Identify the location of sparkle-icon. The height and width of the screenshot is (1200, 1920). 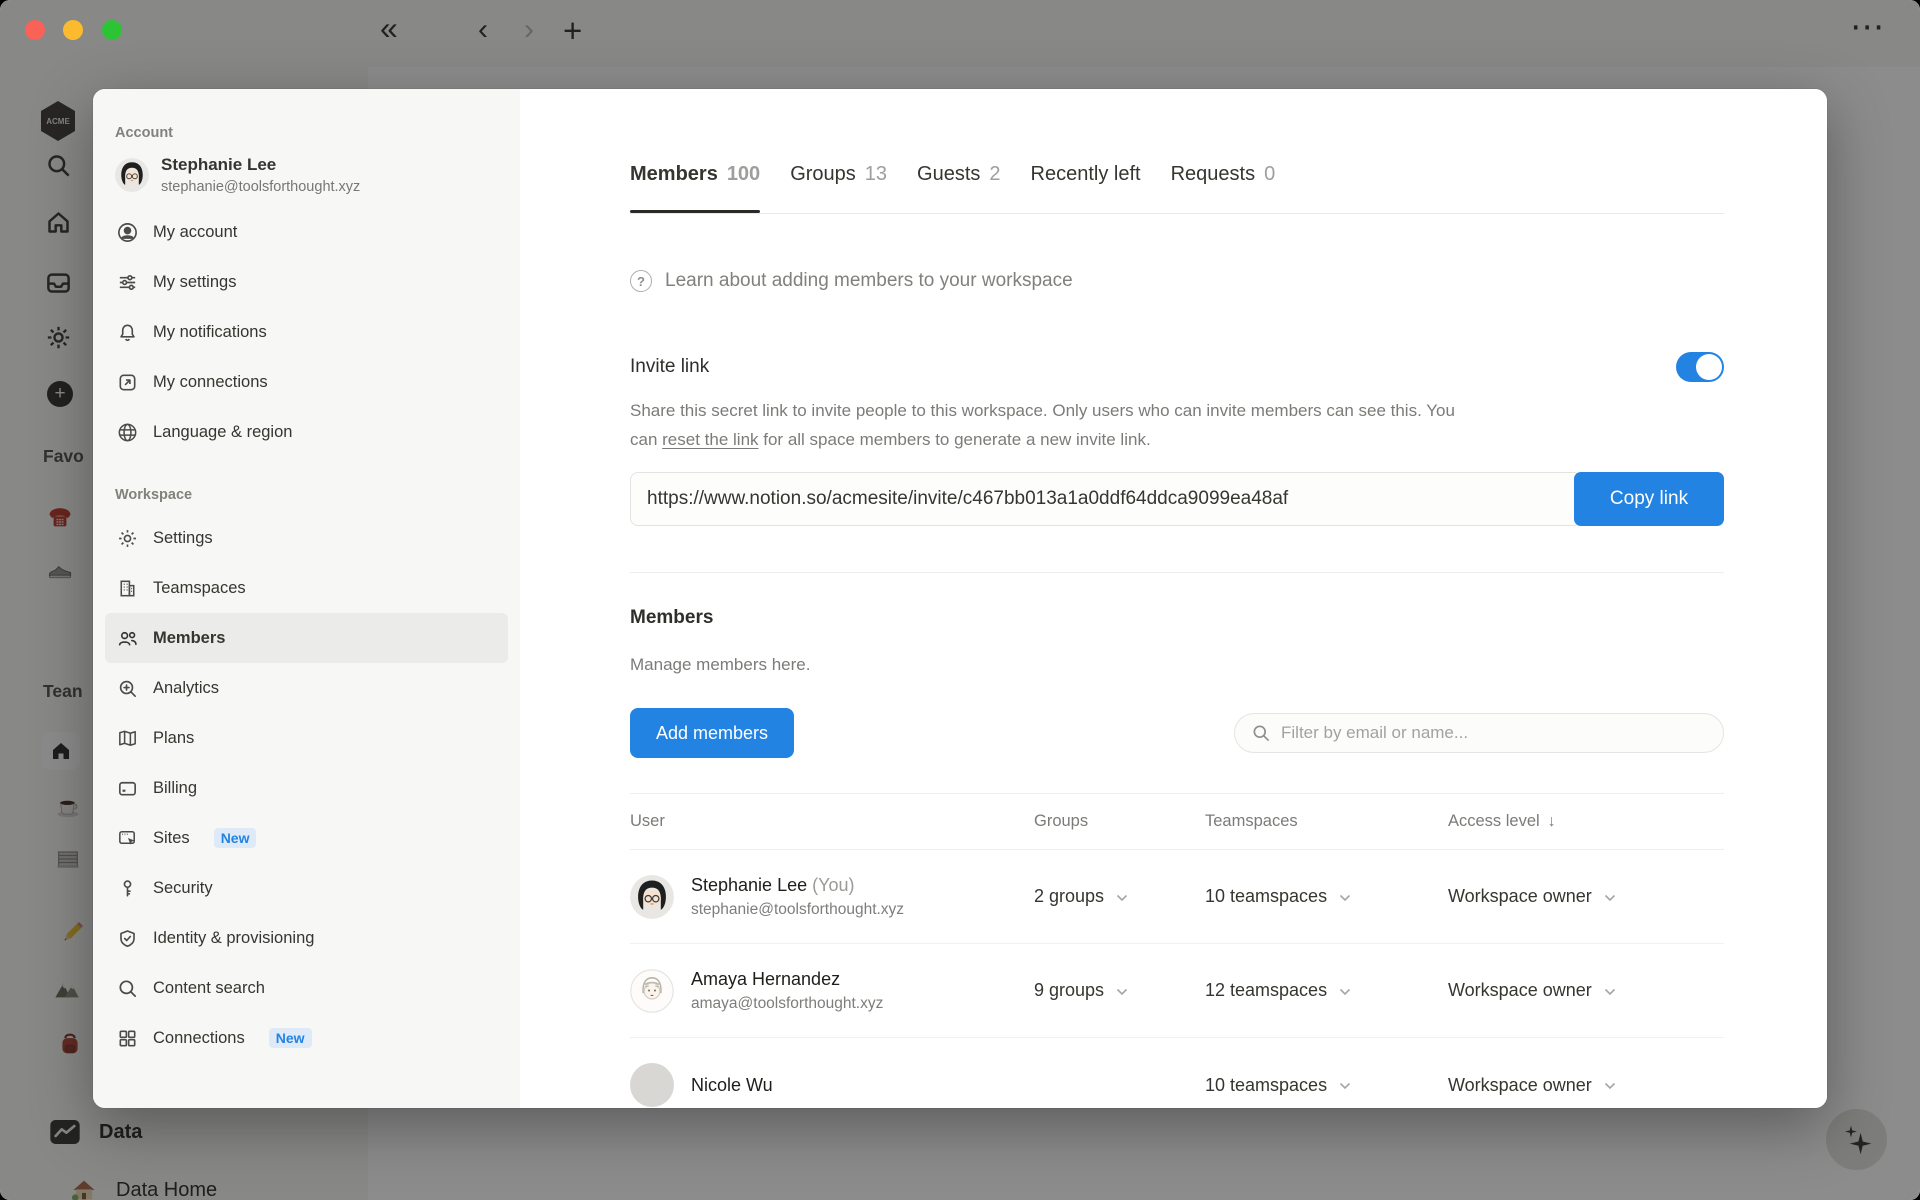
(1857, 1139).